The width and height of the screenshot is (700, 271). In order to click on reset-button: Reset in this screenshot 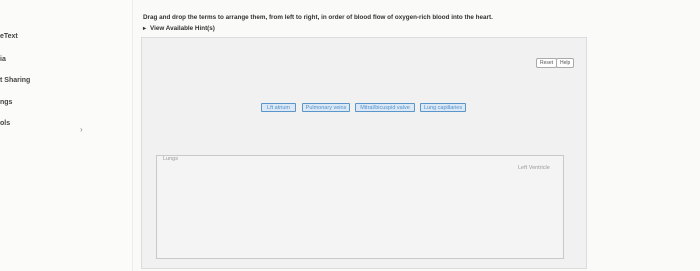, I will do `click(547, 63)`.